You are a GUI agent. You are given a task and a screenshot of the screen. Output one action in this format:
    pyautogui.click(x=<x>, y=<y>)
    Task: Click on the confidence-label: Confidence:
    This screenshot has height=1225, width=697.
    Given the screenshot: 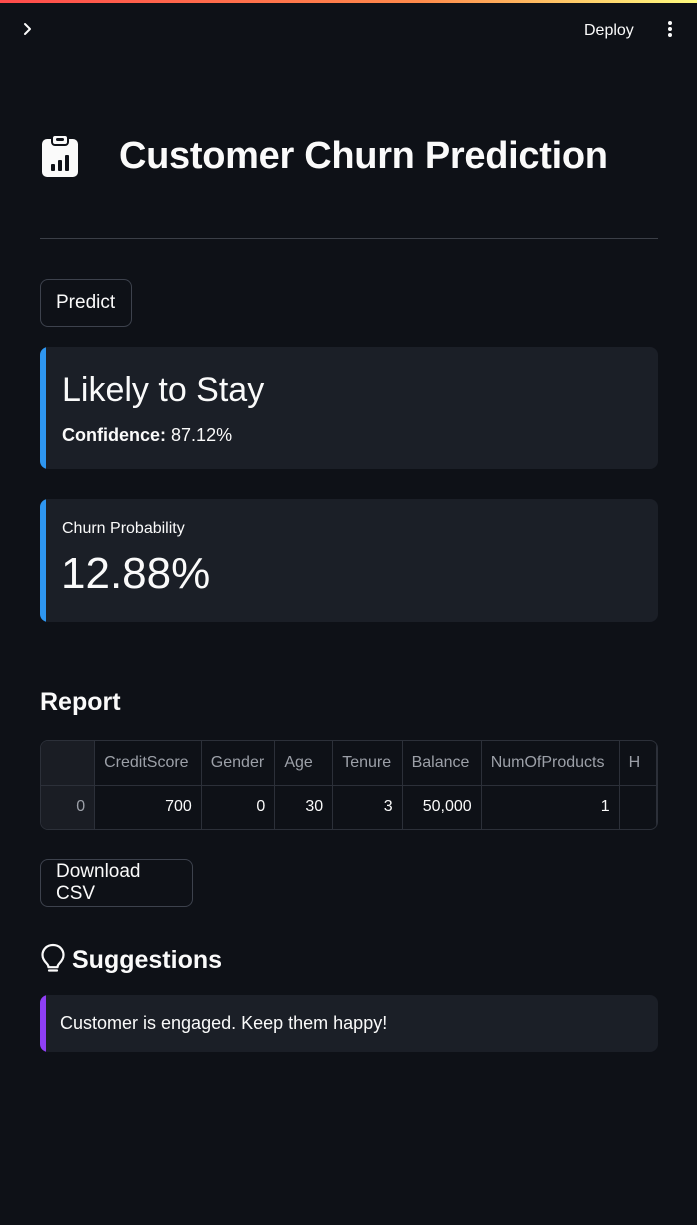 What is the action you would take?
    pyautogui.click(x=114, y=435)
    